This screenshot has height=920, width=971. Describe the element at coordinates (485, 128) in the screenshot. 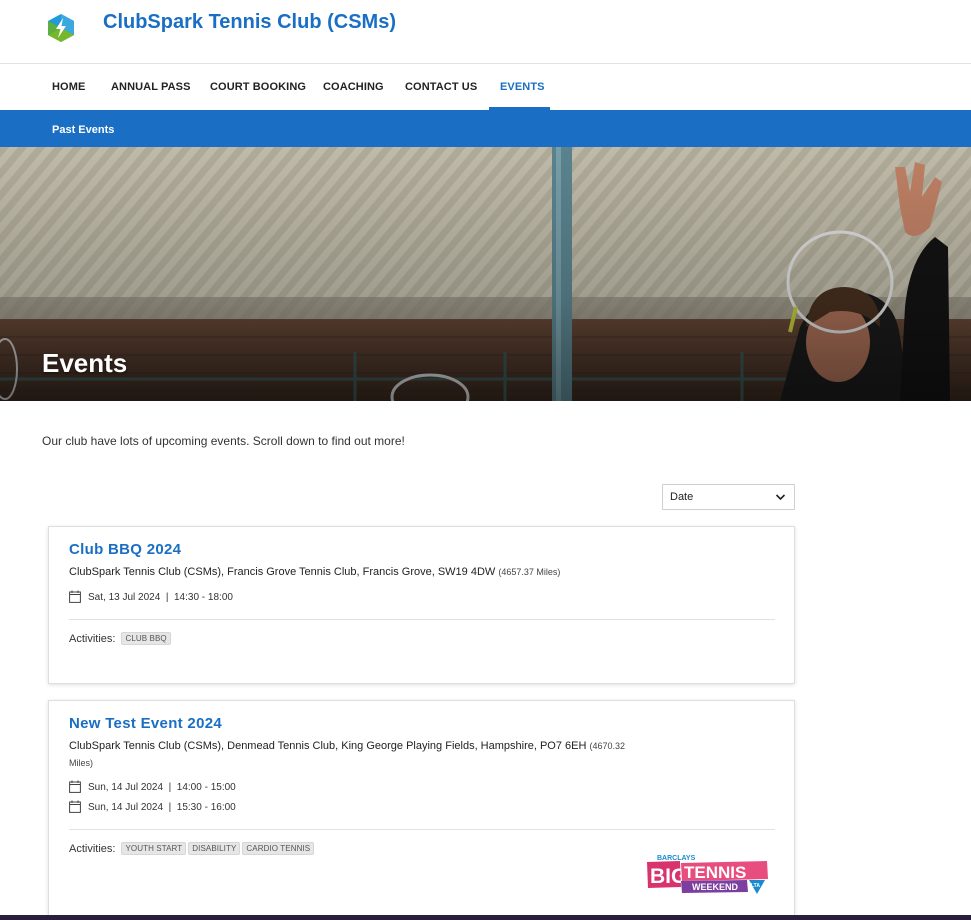

I see `sub-nav: Past Events` at that location.